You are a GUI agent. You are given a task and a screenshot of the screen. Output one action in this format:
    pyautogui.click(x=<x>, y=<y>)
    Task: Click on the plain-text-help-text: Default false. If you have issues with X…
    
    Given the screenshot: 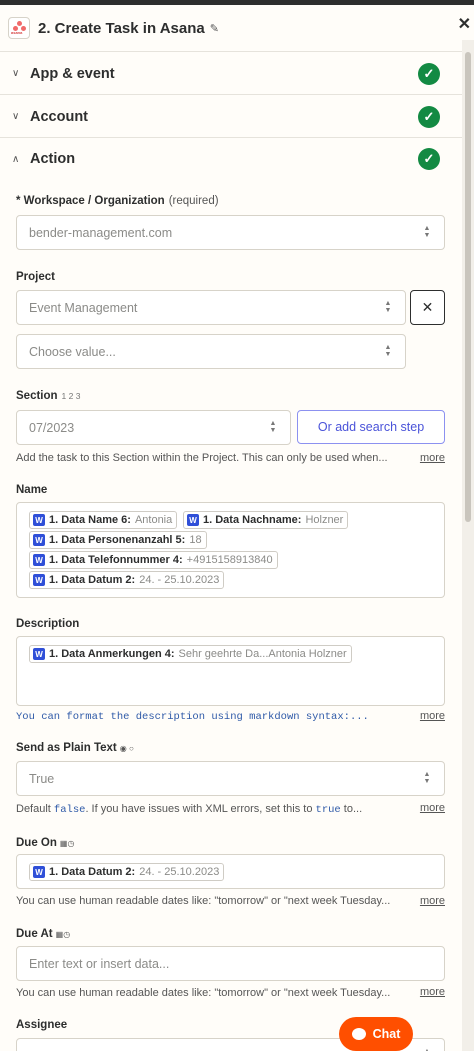 What is the action you would take?
    pyautogui.click(x=189, y=809)
    